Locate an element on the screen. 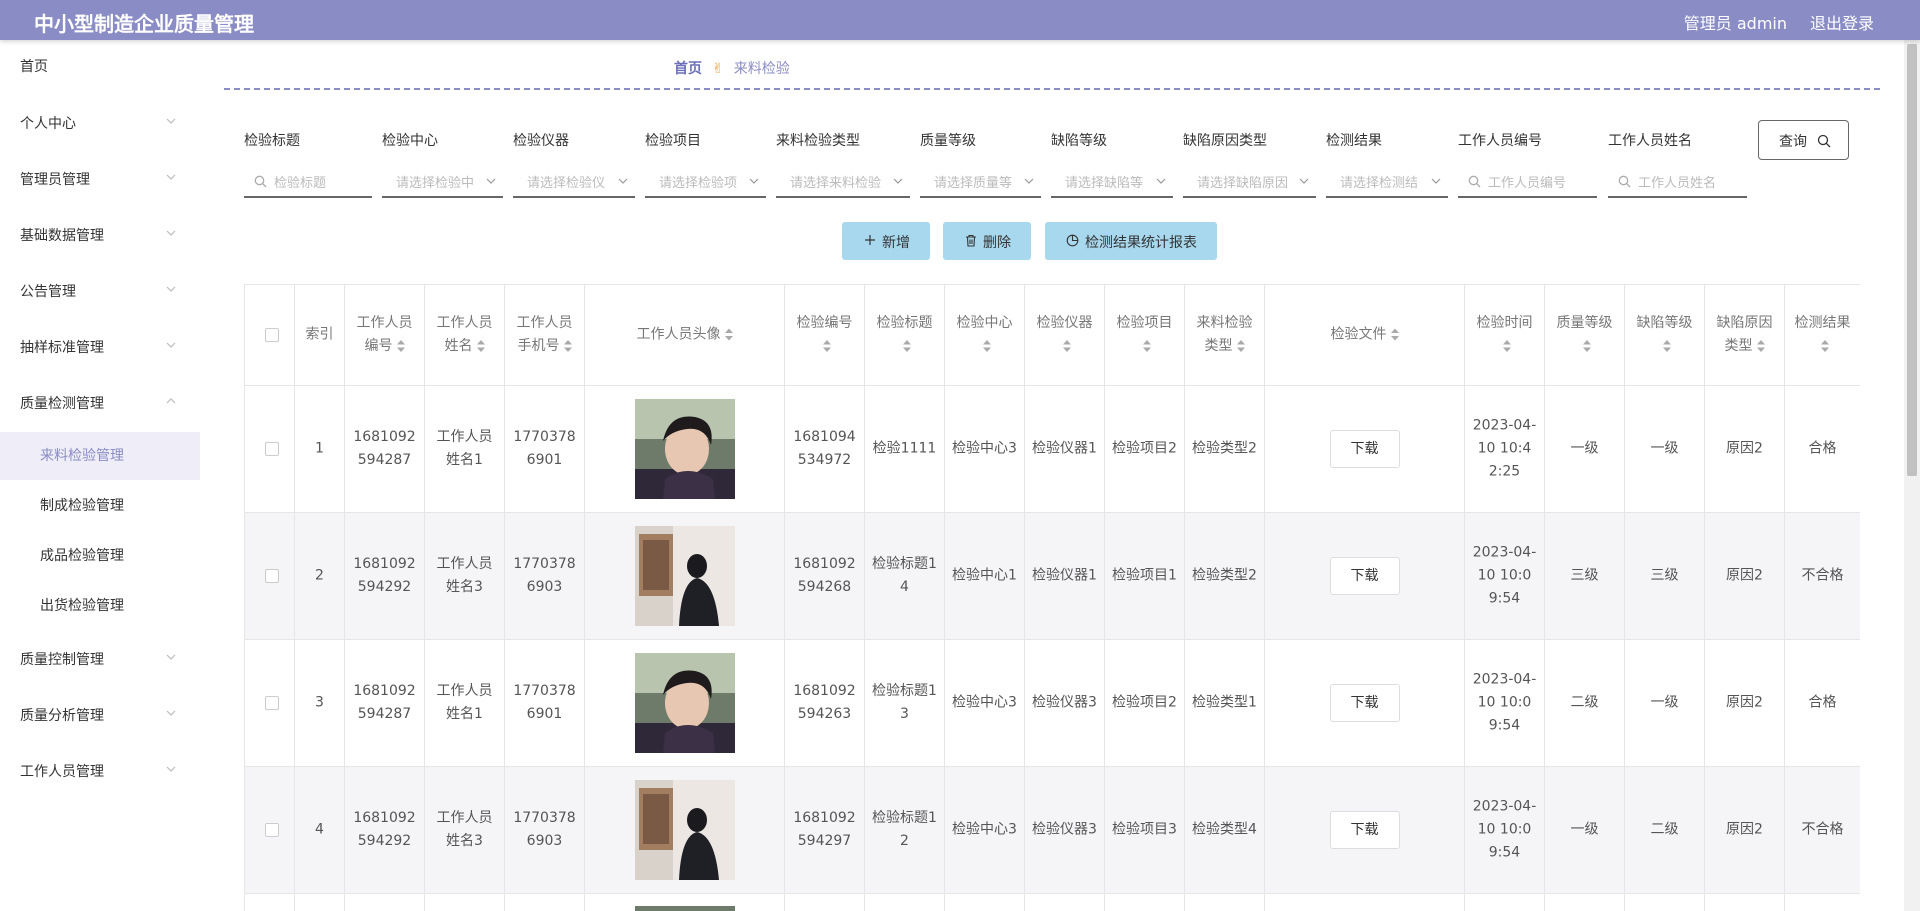 This screenshot has width=1920, height=911. cell-worker-name: 工作人员姓名1 is located at coordinates (465, 449).